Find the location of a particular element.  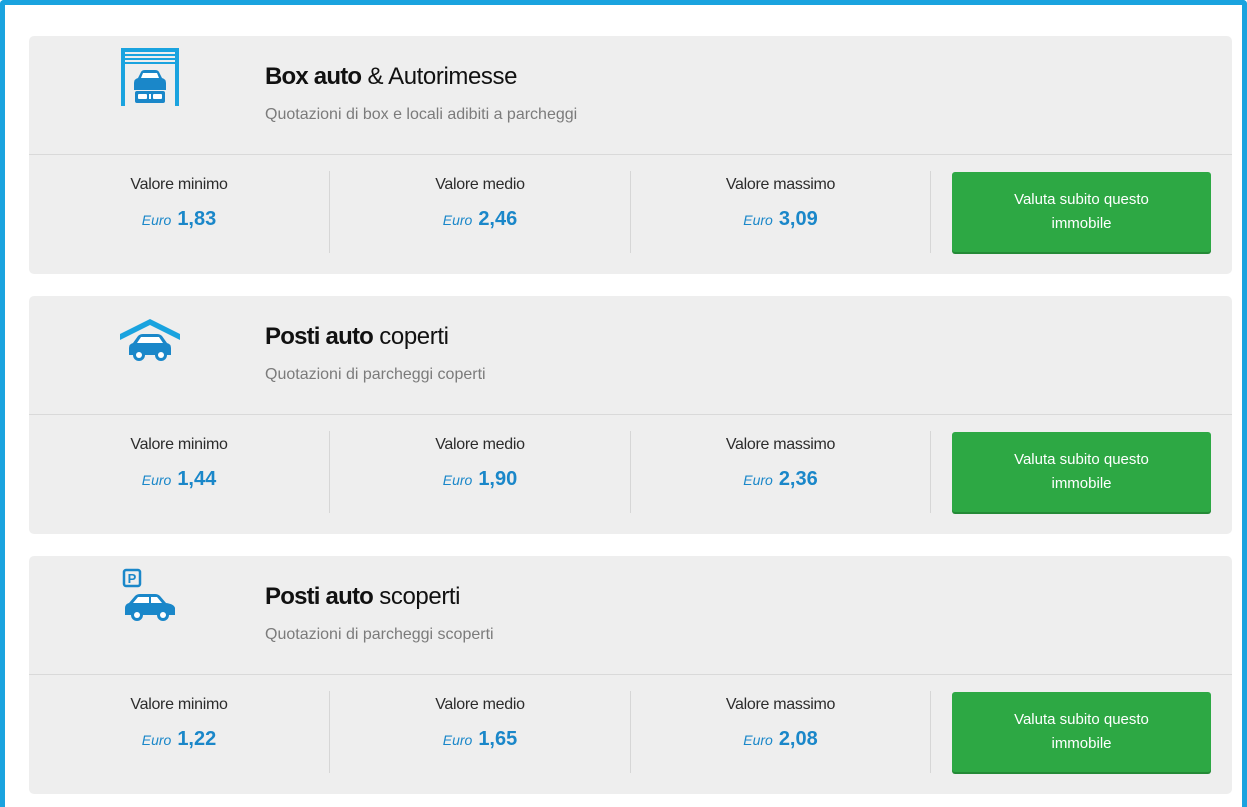

price-value: 2,36 is located at coordinates (798, 479).